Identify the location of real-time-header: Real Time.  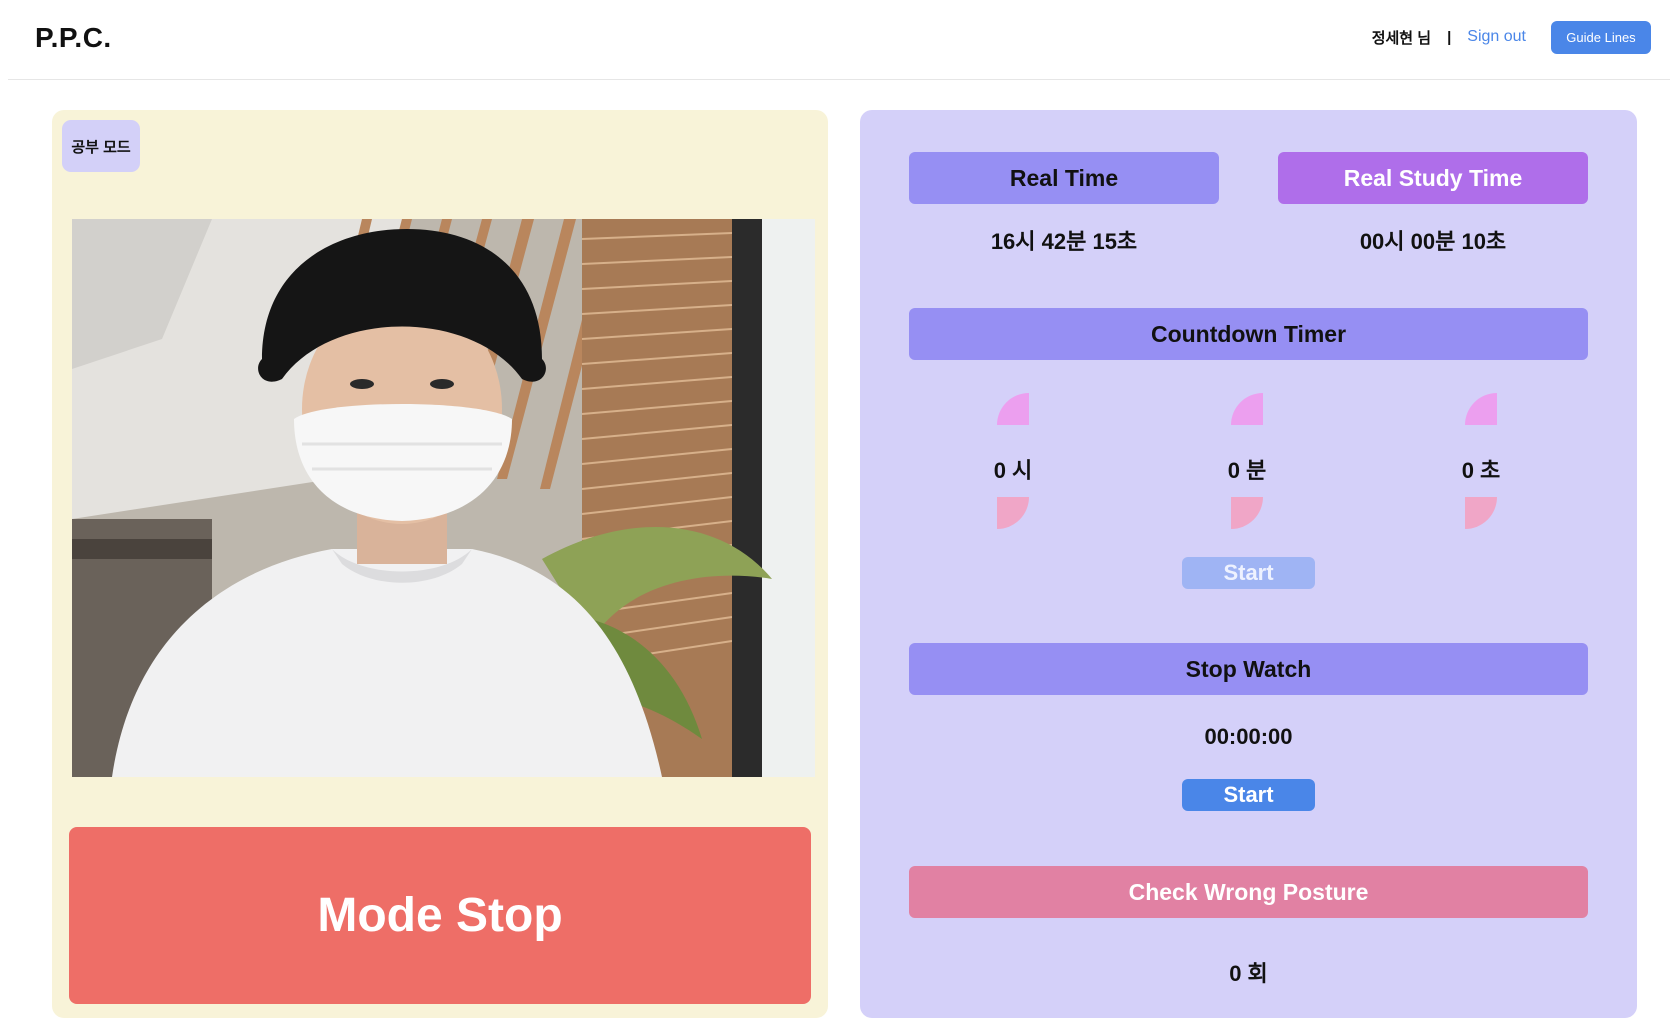
(1064, 178).